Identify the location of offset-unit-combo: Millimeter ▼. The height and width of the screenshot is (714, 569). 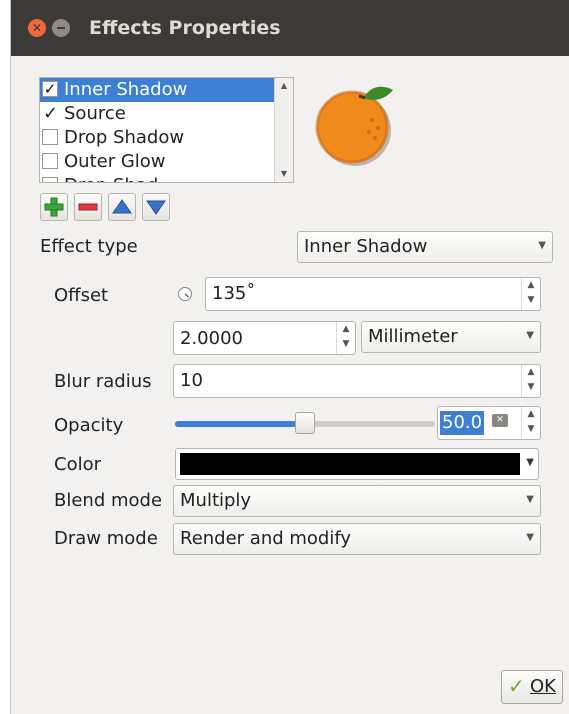
(451, 337).